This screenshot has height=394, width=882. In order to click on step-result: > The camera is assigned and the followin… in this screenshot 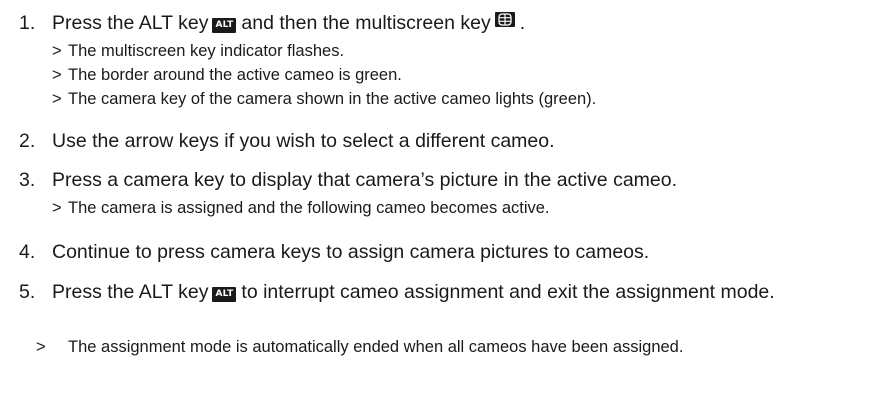, I will do `click(301, 208)`.